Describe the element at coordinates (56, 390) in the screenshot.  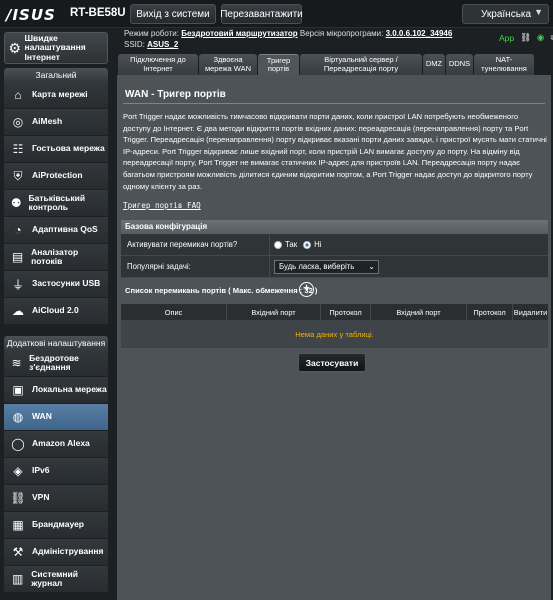
I see `sidebar-item-lan: ▣ Локальна мережа` at that location.